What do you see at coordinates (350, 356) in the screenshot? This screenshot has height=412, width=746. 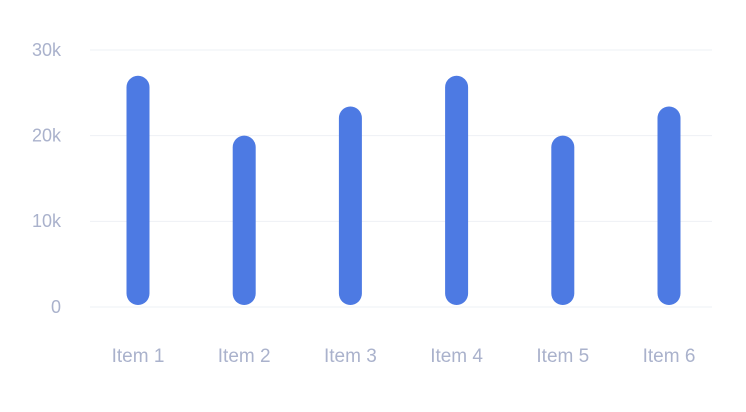 I see `x-category-label: Item 3` at bounding box center [350, 356].